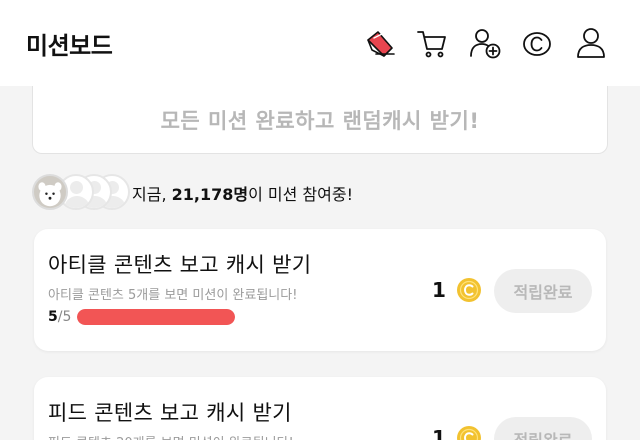 Image resolution: width=640 pixels, height=440 pixels. I want to click on mission-description: 피드 콘텐츠 20개를 보면 미션이 완료됩니다!, so click(171, 436).